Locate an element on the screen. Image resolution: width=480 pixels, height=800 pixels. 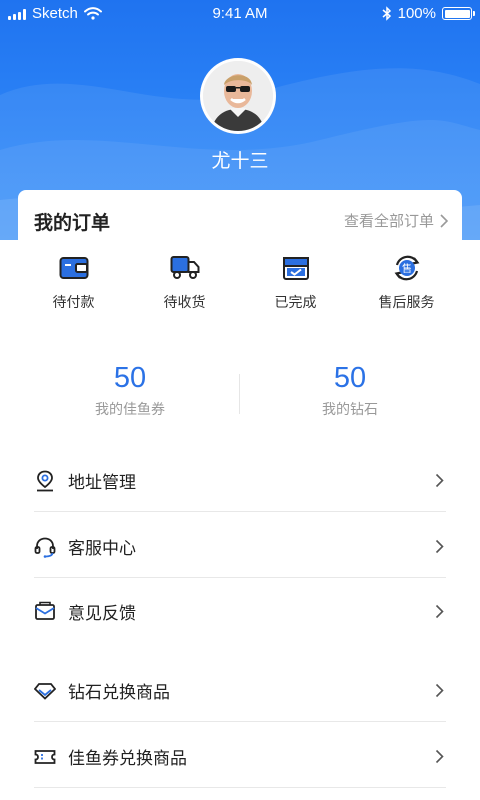
menu-label-coupon-exchange: 佳鱼券兑换商品 is located at coordinates (127, 759).